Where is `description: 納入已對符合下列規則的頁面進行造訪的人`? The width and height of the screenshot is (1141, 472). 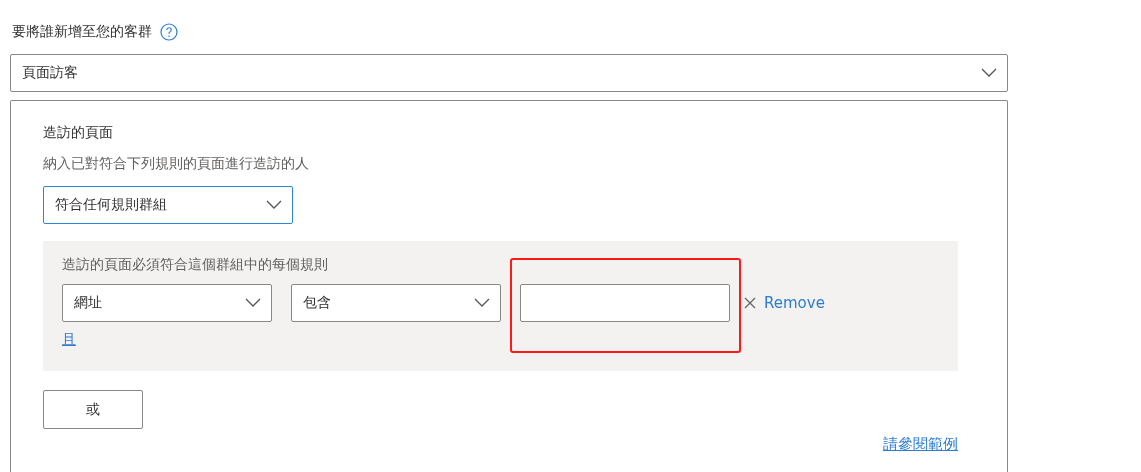 description: 納入已對符合下列規則的頁面進行造訪的人 is located at coordinates (176, 163).